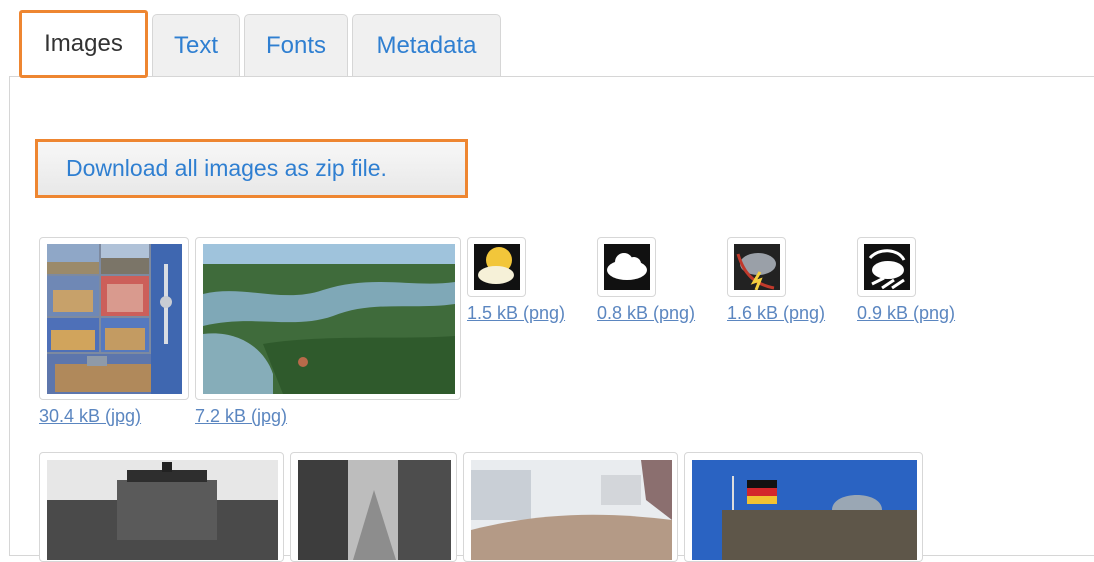 The height and width of the screenshot is (562, 1094). What do you see at coordinates (646, 313) in the screenshot?
I see `image-size-link-4: 0.8 kB (png)` at bounding box center [646, 313].